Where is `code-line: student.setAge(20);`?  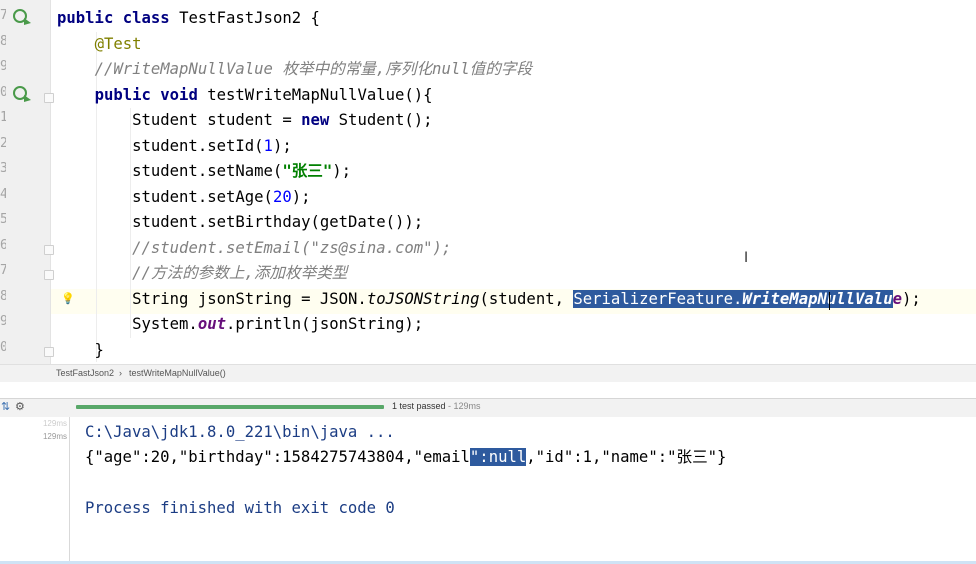
code-line: student.setAge(20); is located at coordinates (184, 197).